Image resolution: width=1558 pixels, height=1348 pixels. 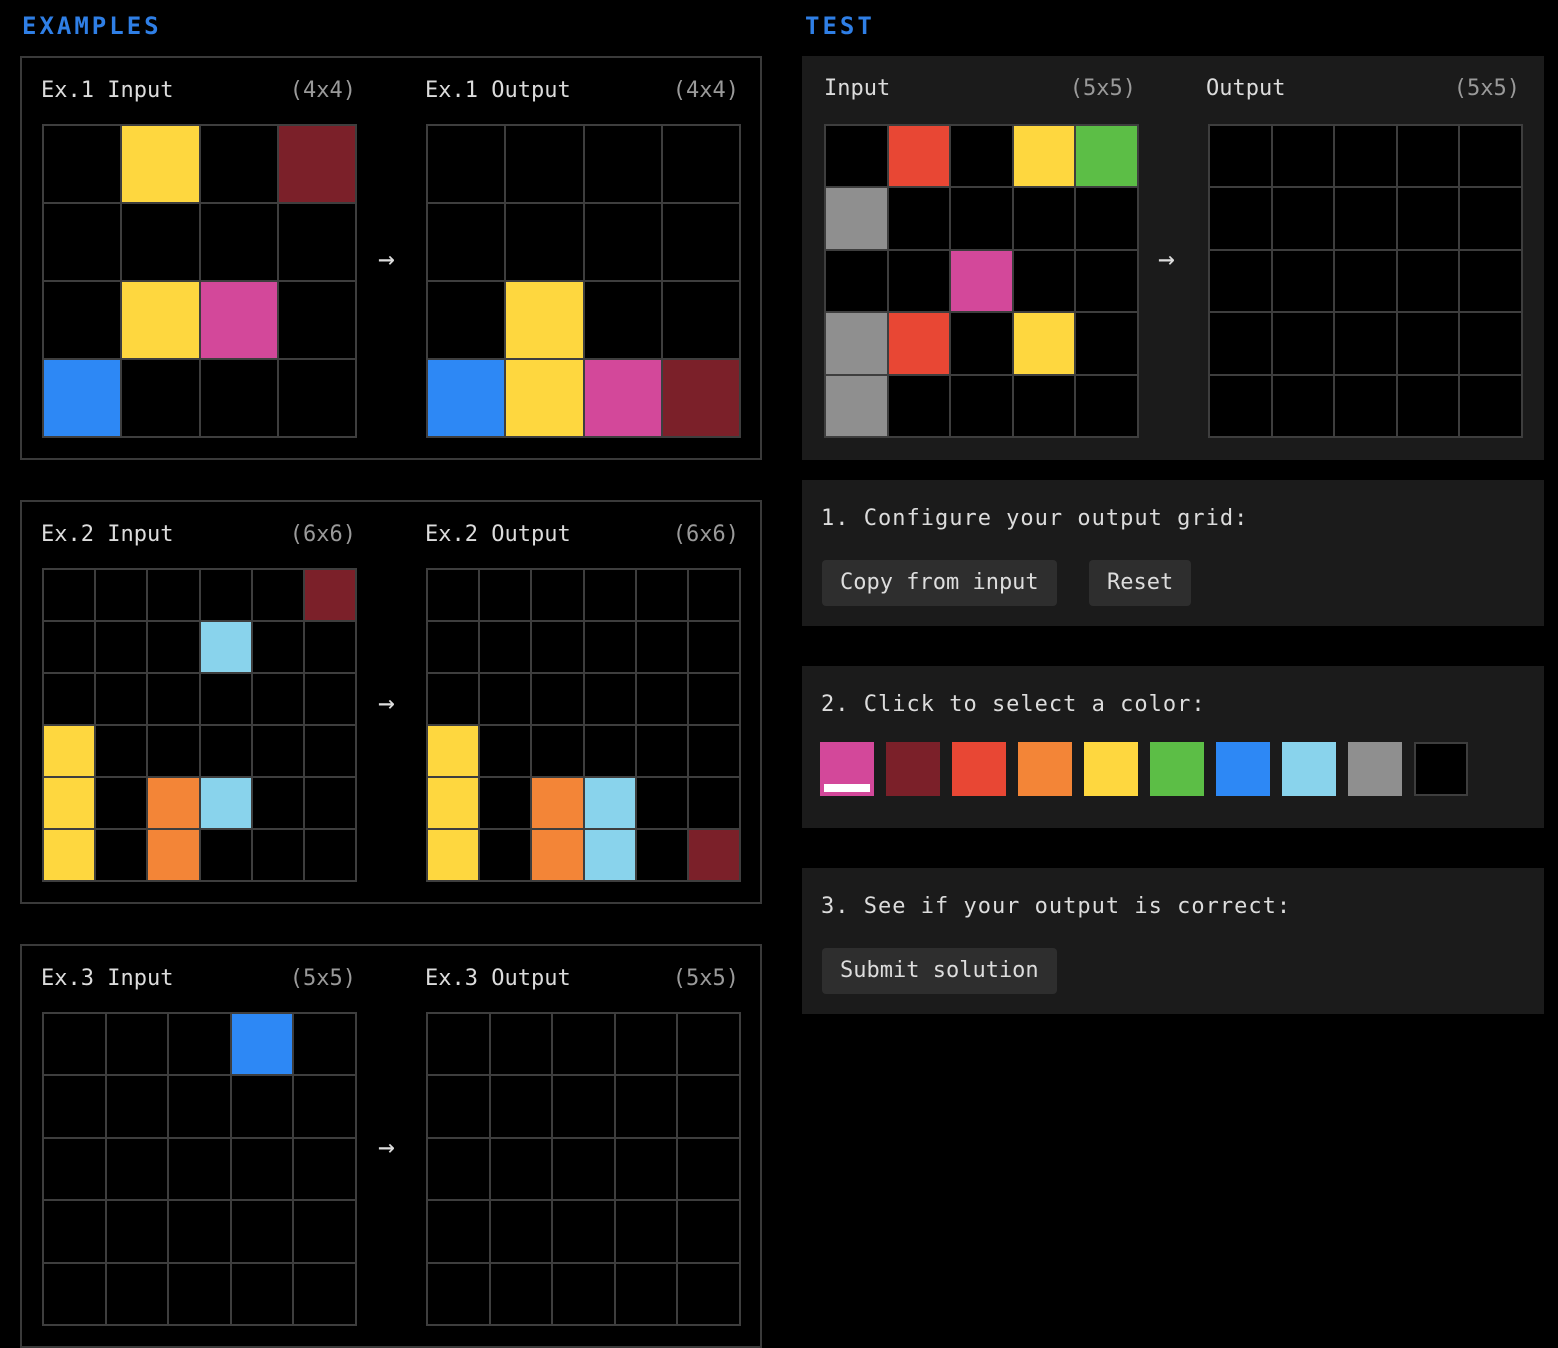 I want to click on copy-from-input-button: Copy from input, so click(x=939, y=583).